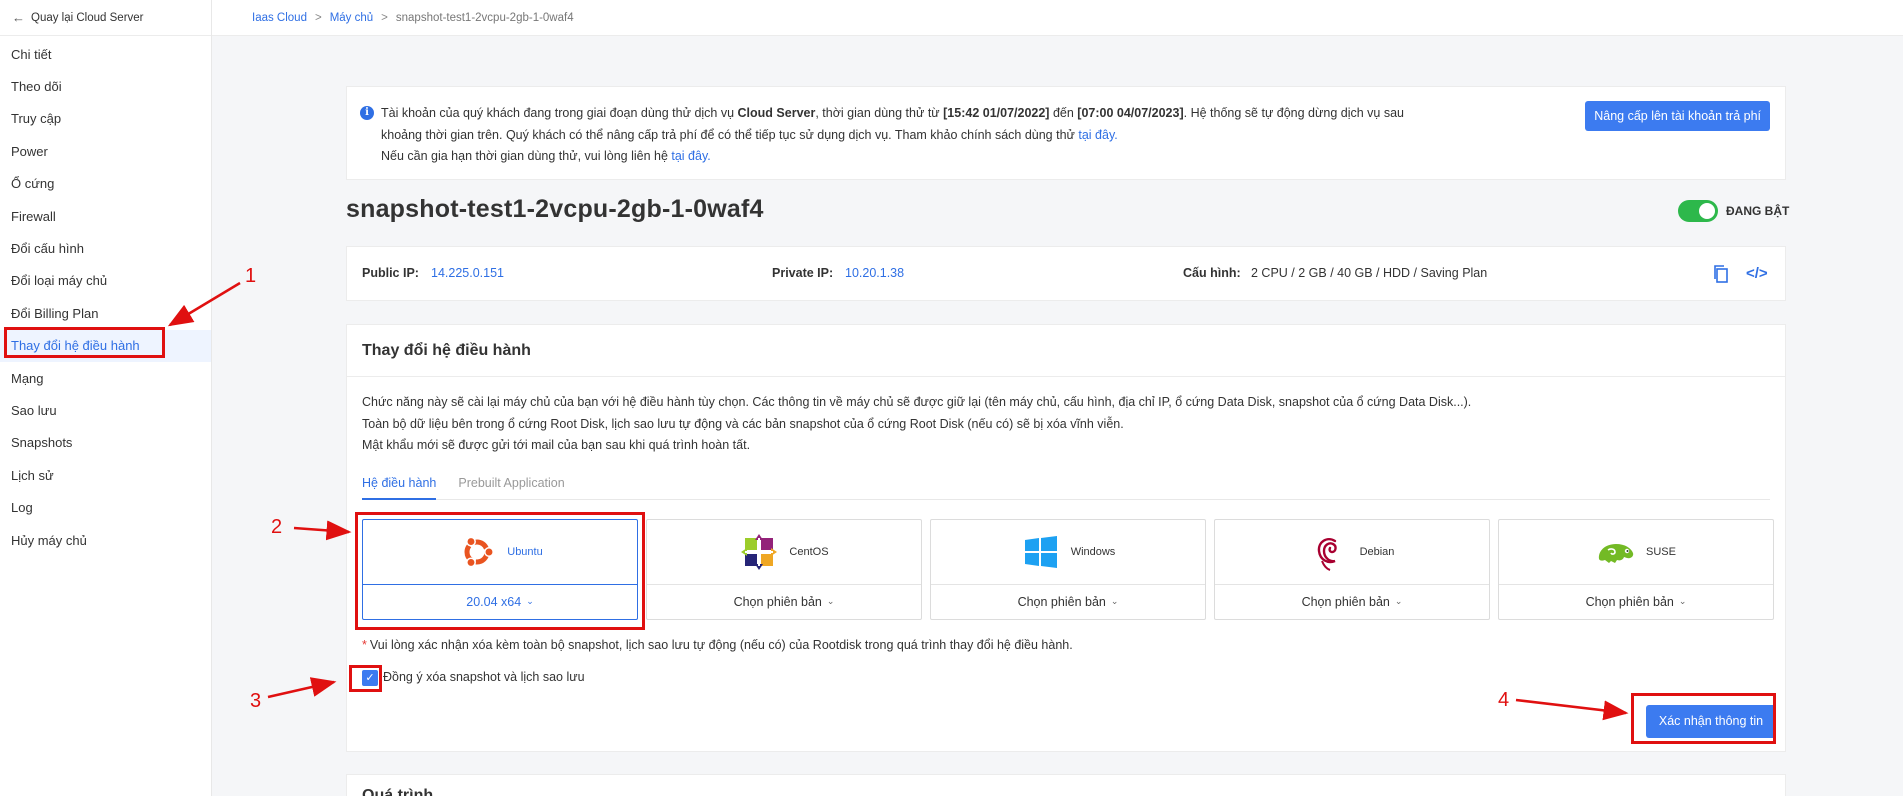  Describe the element at coordinates (1063, 113) in the screenshot. I see `notice-text: đến` at that location.